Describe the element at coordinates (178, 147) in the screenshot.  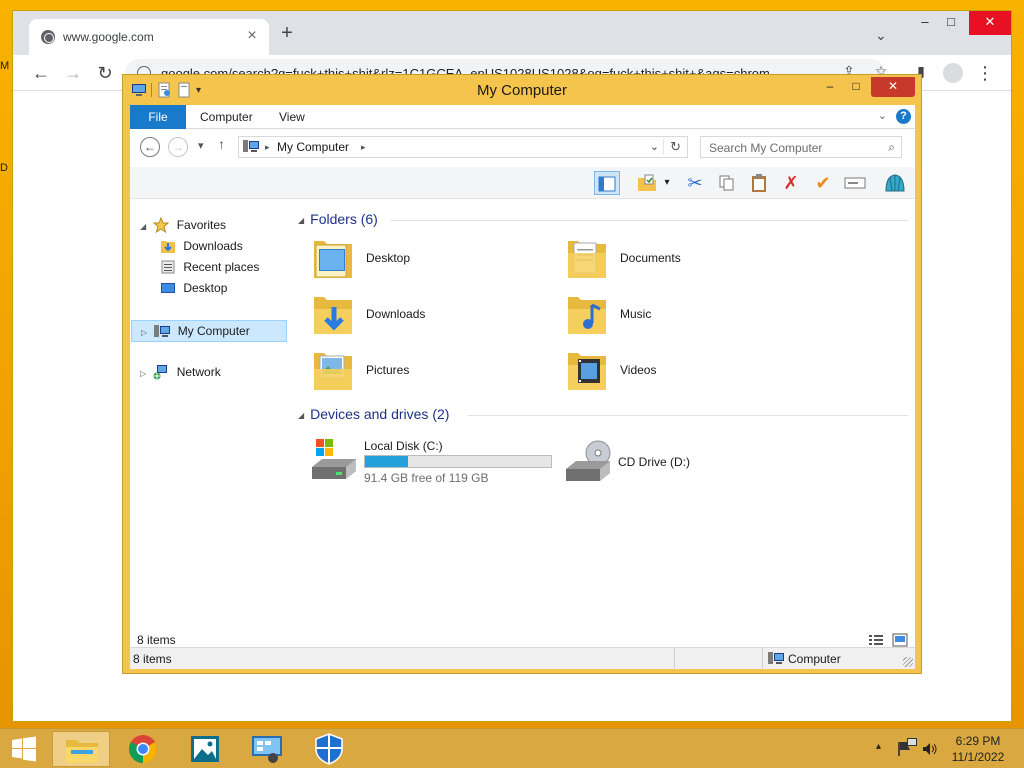
I see `forward-button: →` at that location.